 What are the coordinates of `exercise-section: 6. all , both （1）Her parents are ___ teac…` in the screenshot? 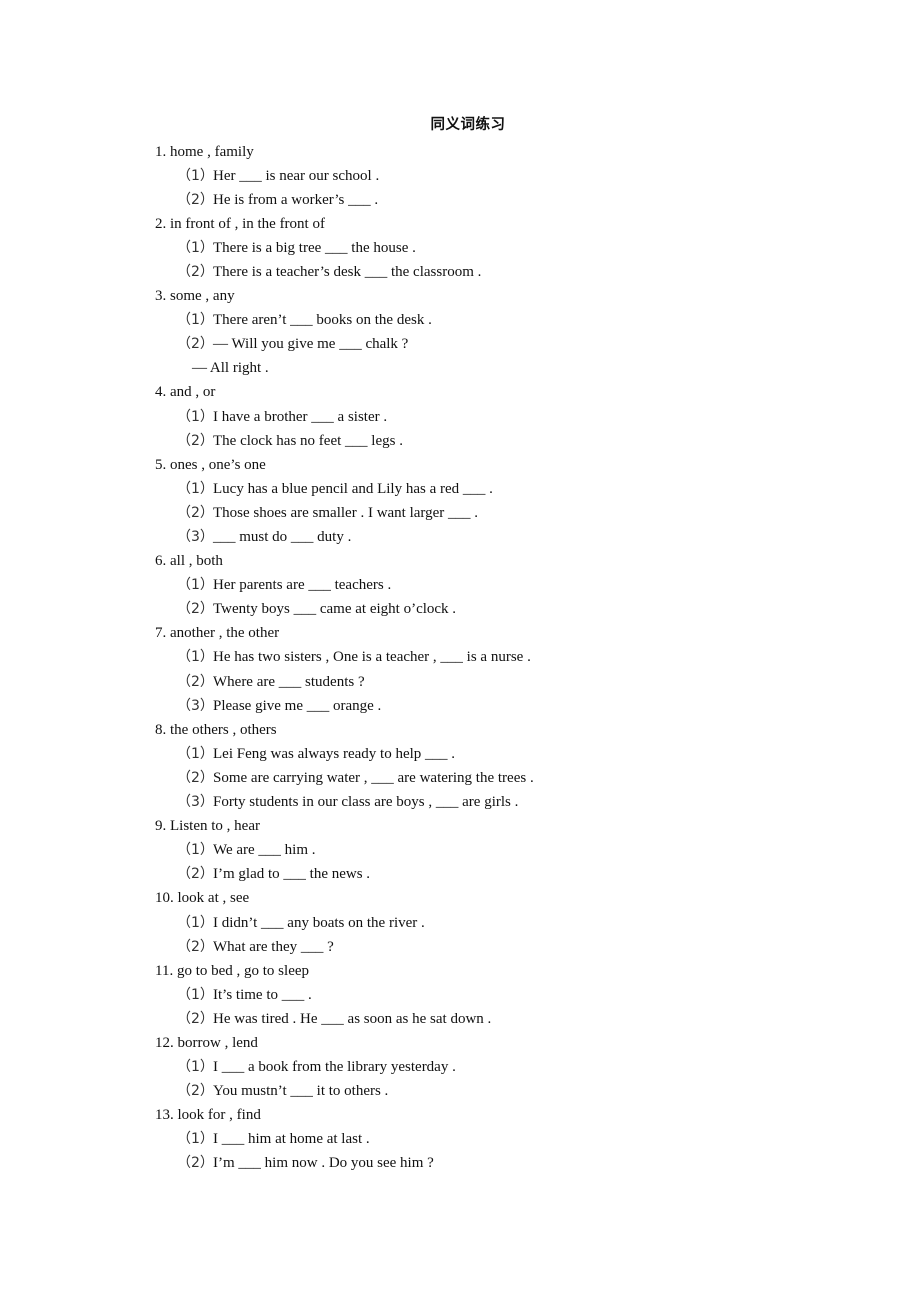 It's located at (505, 585).